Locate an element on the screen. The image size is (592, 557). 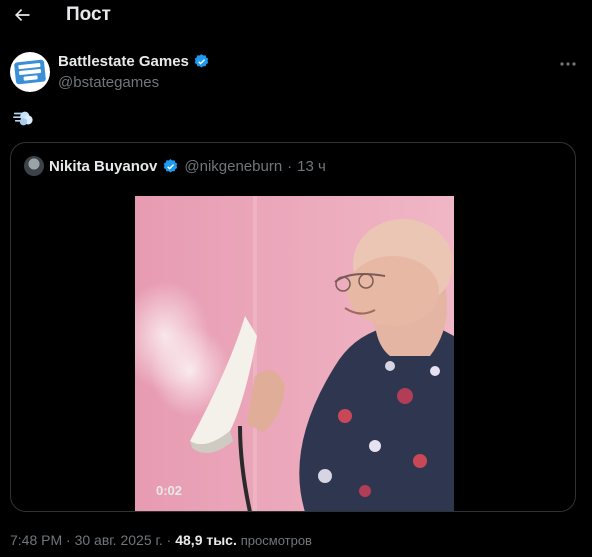
quoted-author-handle: @nikgeneburn is located at coordinates (233, 166).